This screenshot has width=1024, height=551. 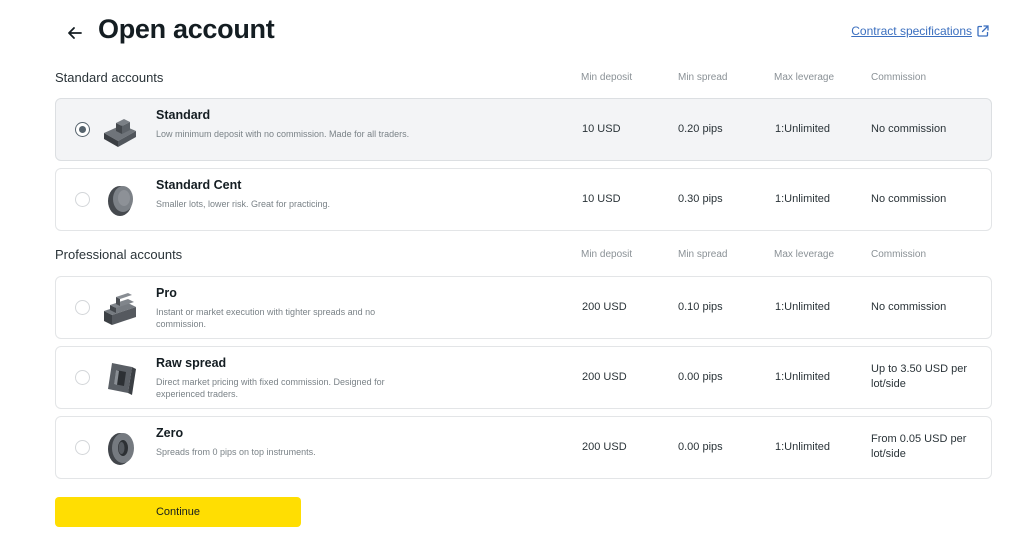 What do you see at coordinates (186, 29) in the screenshot?
I see `page-title: Open account` at bounding box center [186, 29].